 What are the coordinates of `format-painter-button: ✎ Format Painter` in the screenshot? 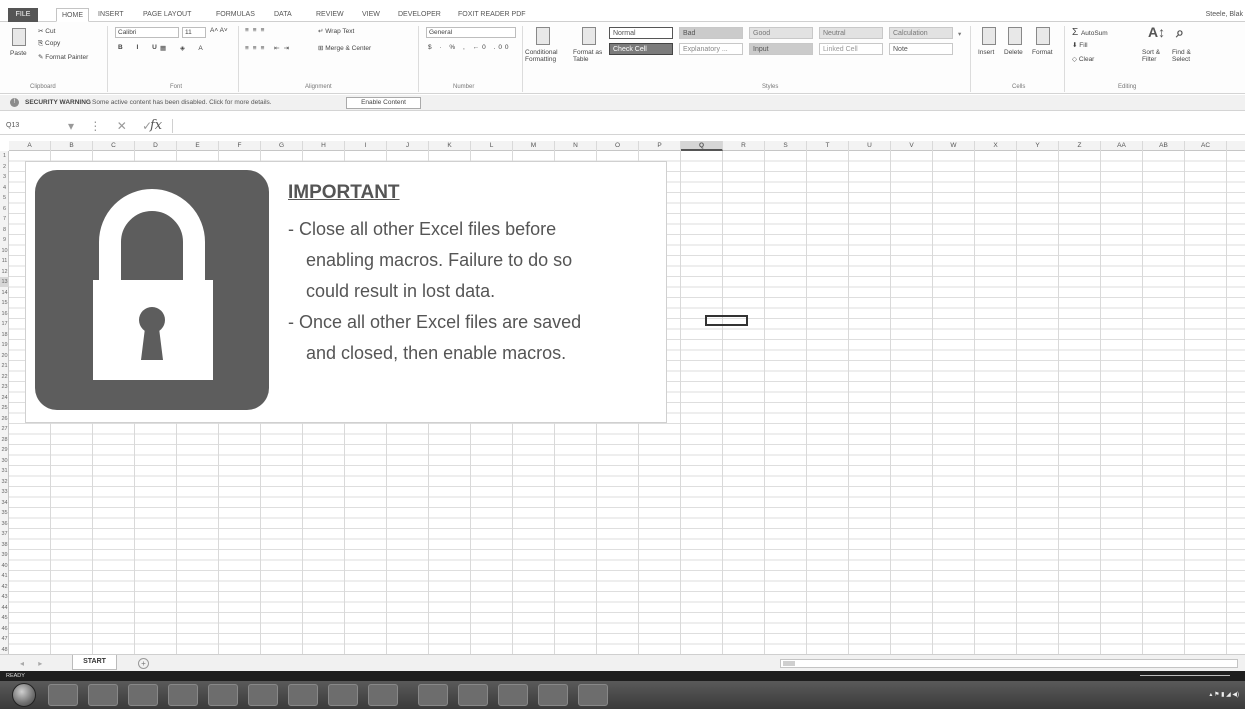 It's located at (63, 57).